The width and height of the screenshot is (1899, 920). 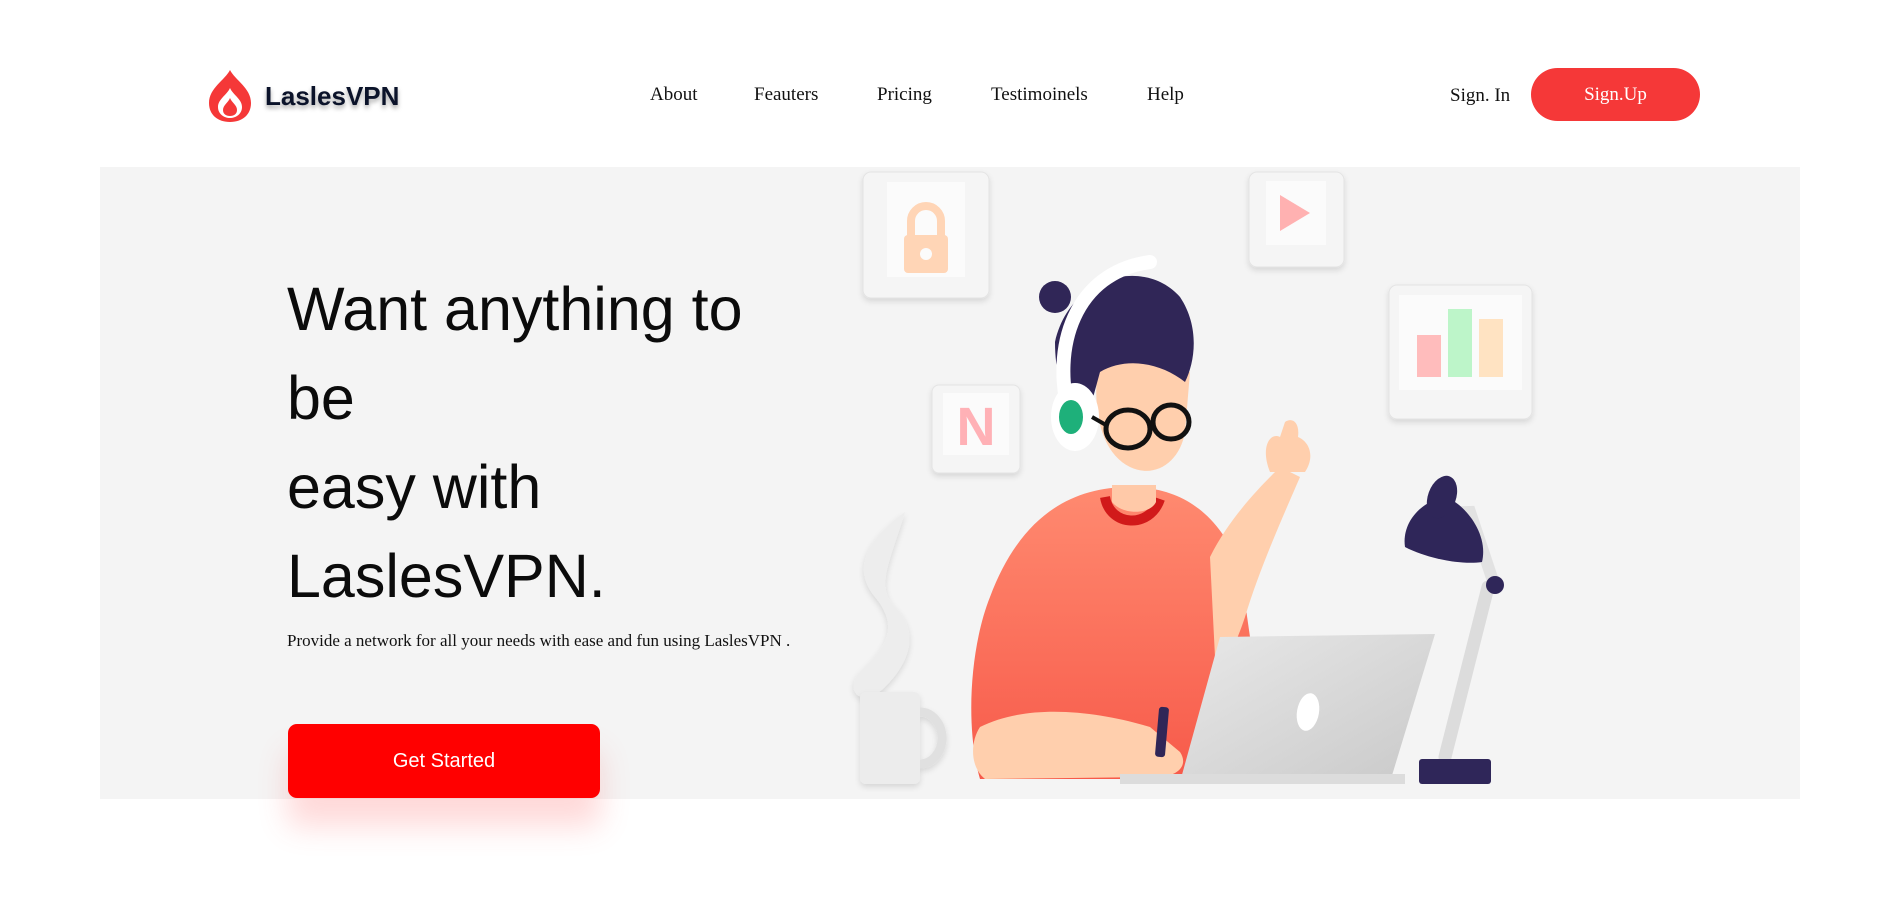 I want to click on hero-title-line: be, so click(x=321, y=398).